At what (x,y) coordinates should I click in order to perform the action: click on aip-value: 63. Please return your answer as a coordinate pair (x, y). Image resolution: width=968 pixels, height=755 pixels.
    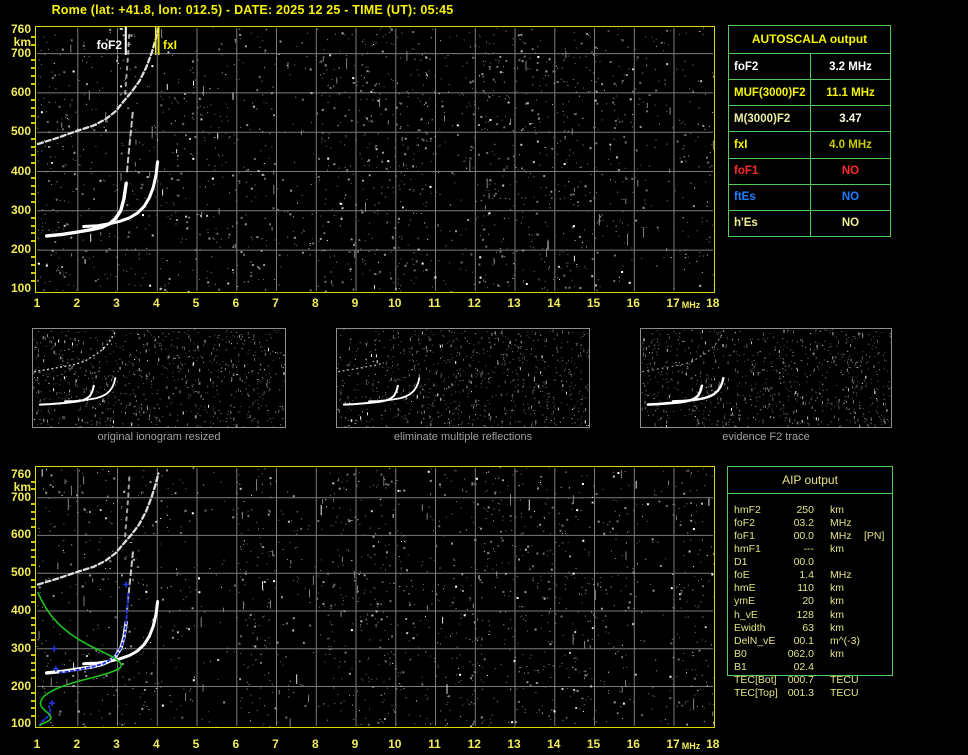
    Looking at the image, I should click on (808, 627).